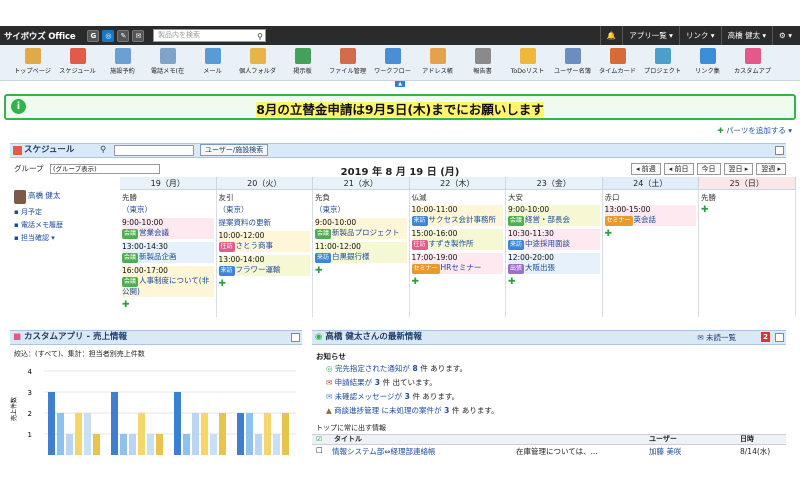 The image size is (800, 485). I want to click on event-title: 経営・部長会, so click(547, 219).